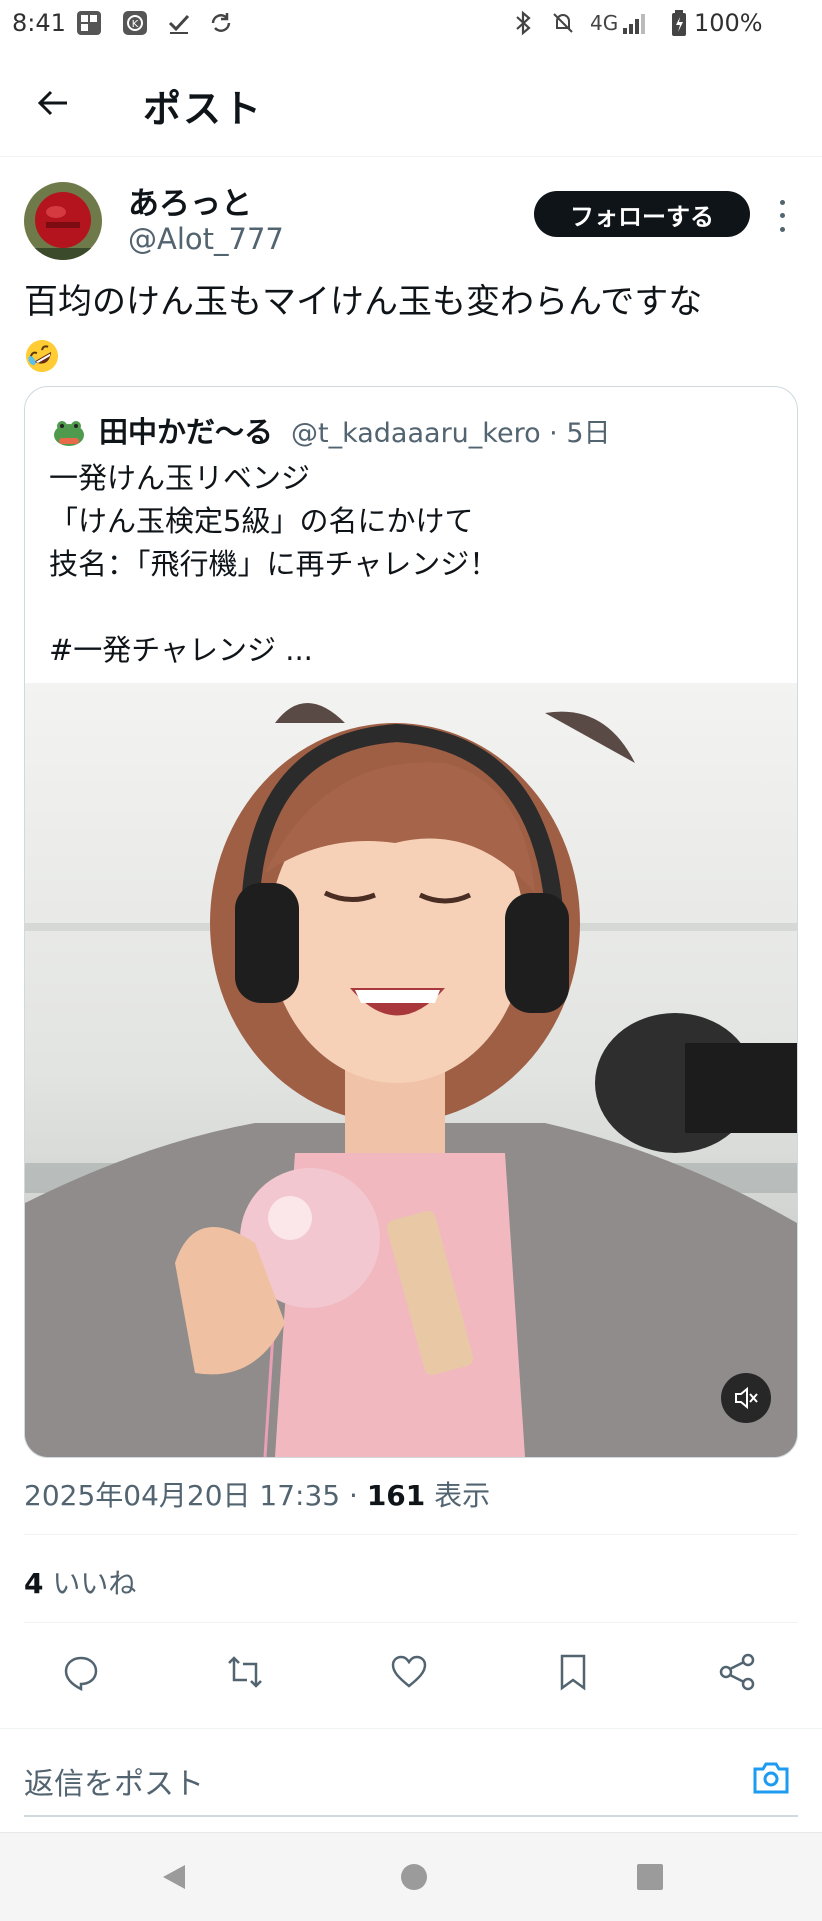  Describe the element at coordinates (604, 23) in the screenshot. I see `network-type: 4G` at that location.